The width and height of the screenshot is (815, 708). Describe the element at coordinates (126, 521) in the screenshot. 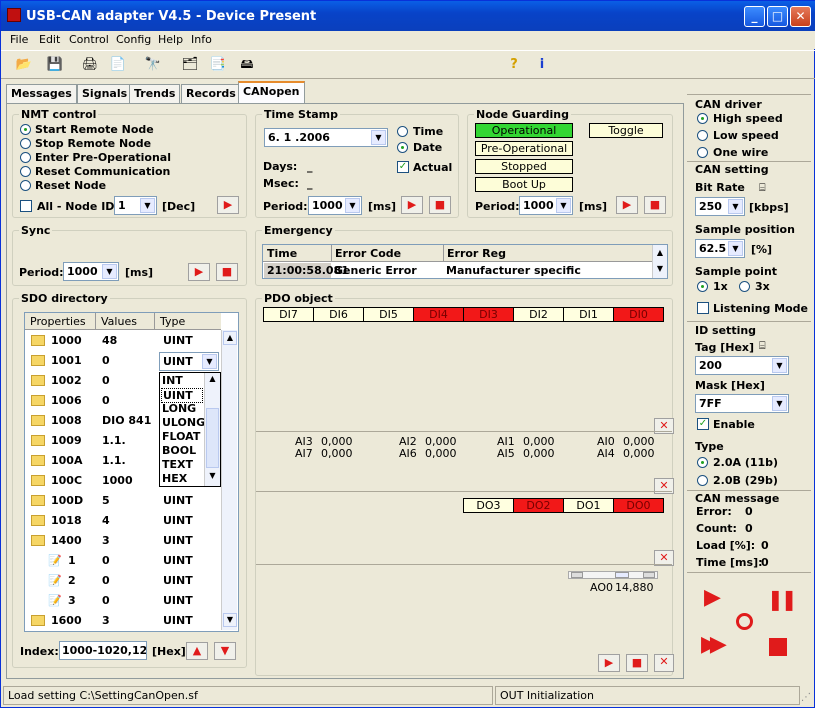

I see `tree-row: 1018 4 UINT` at that location.